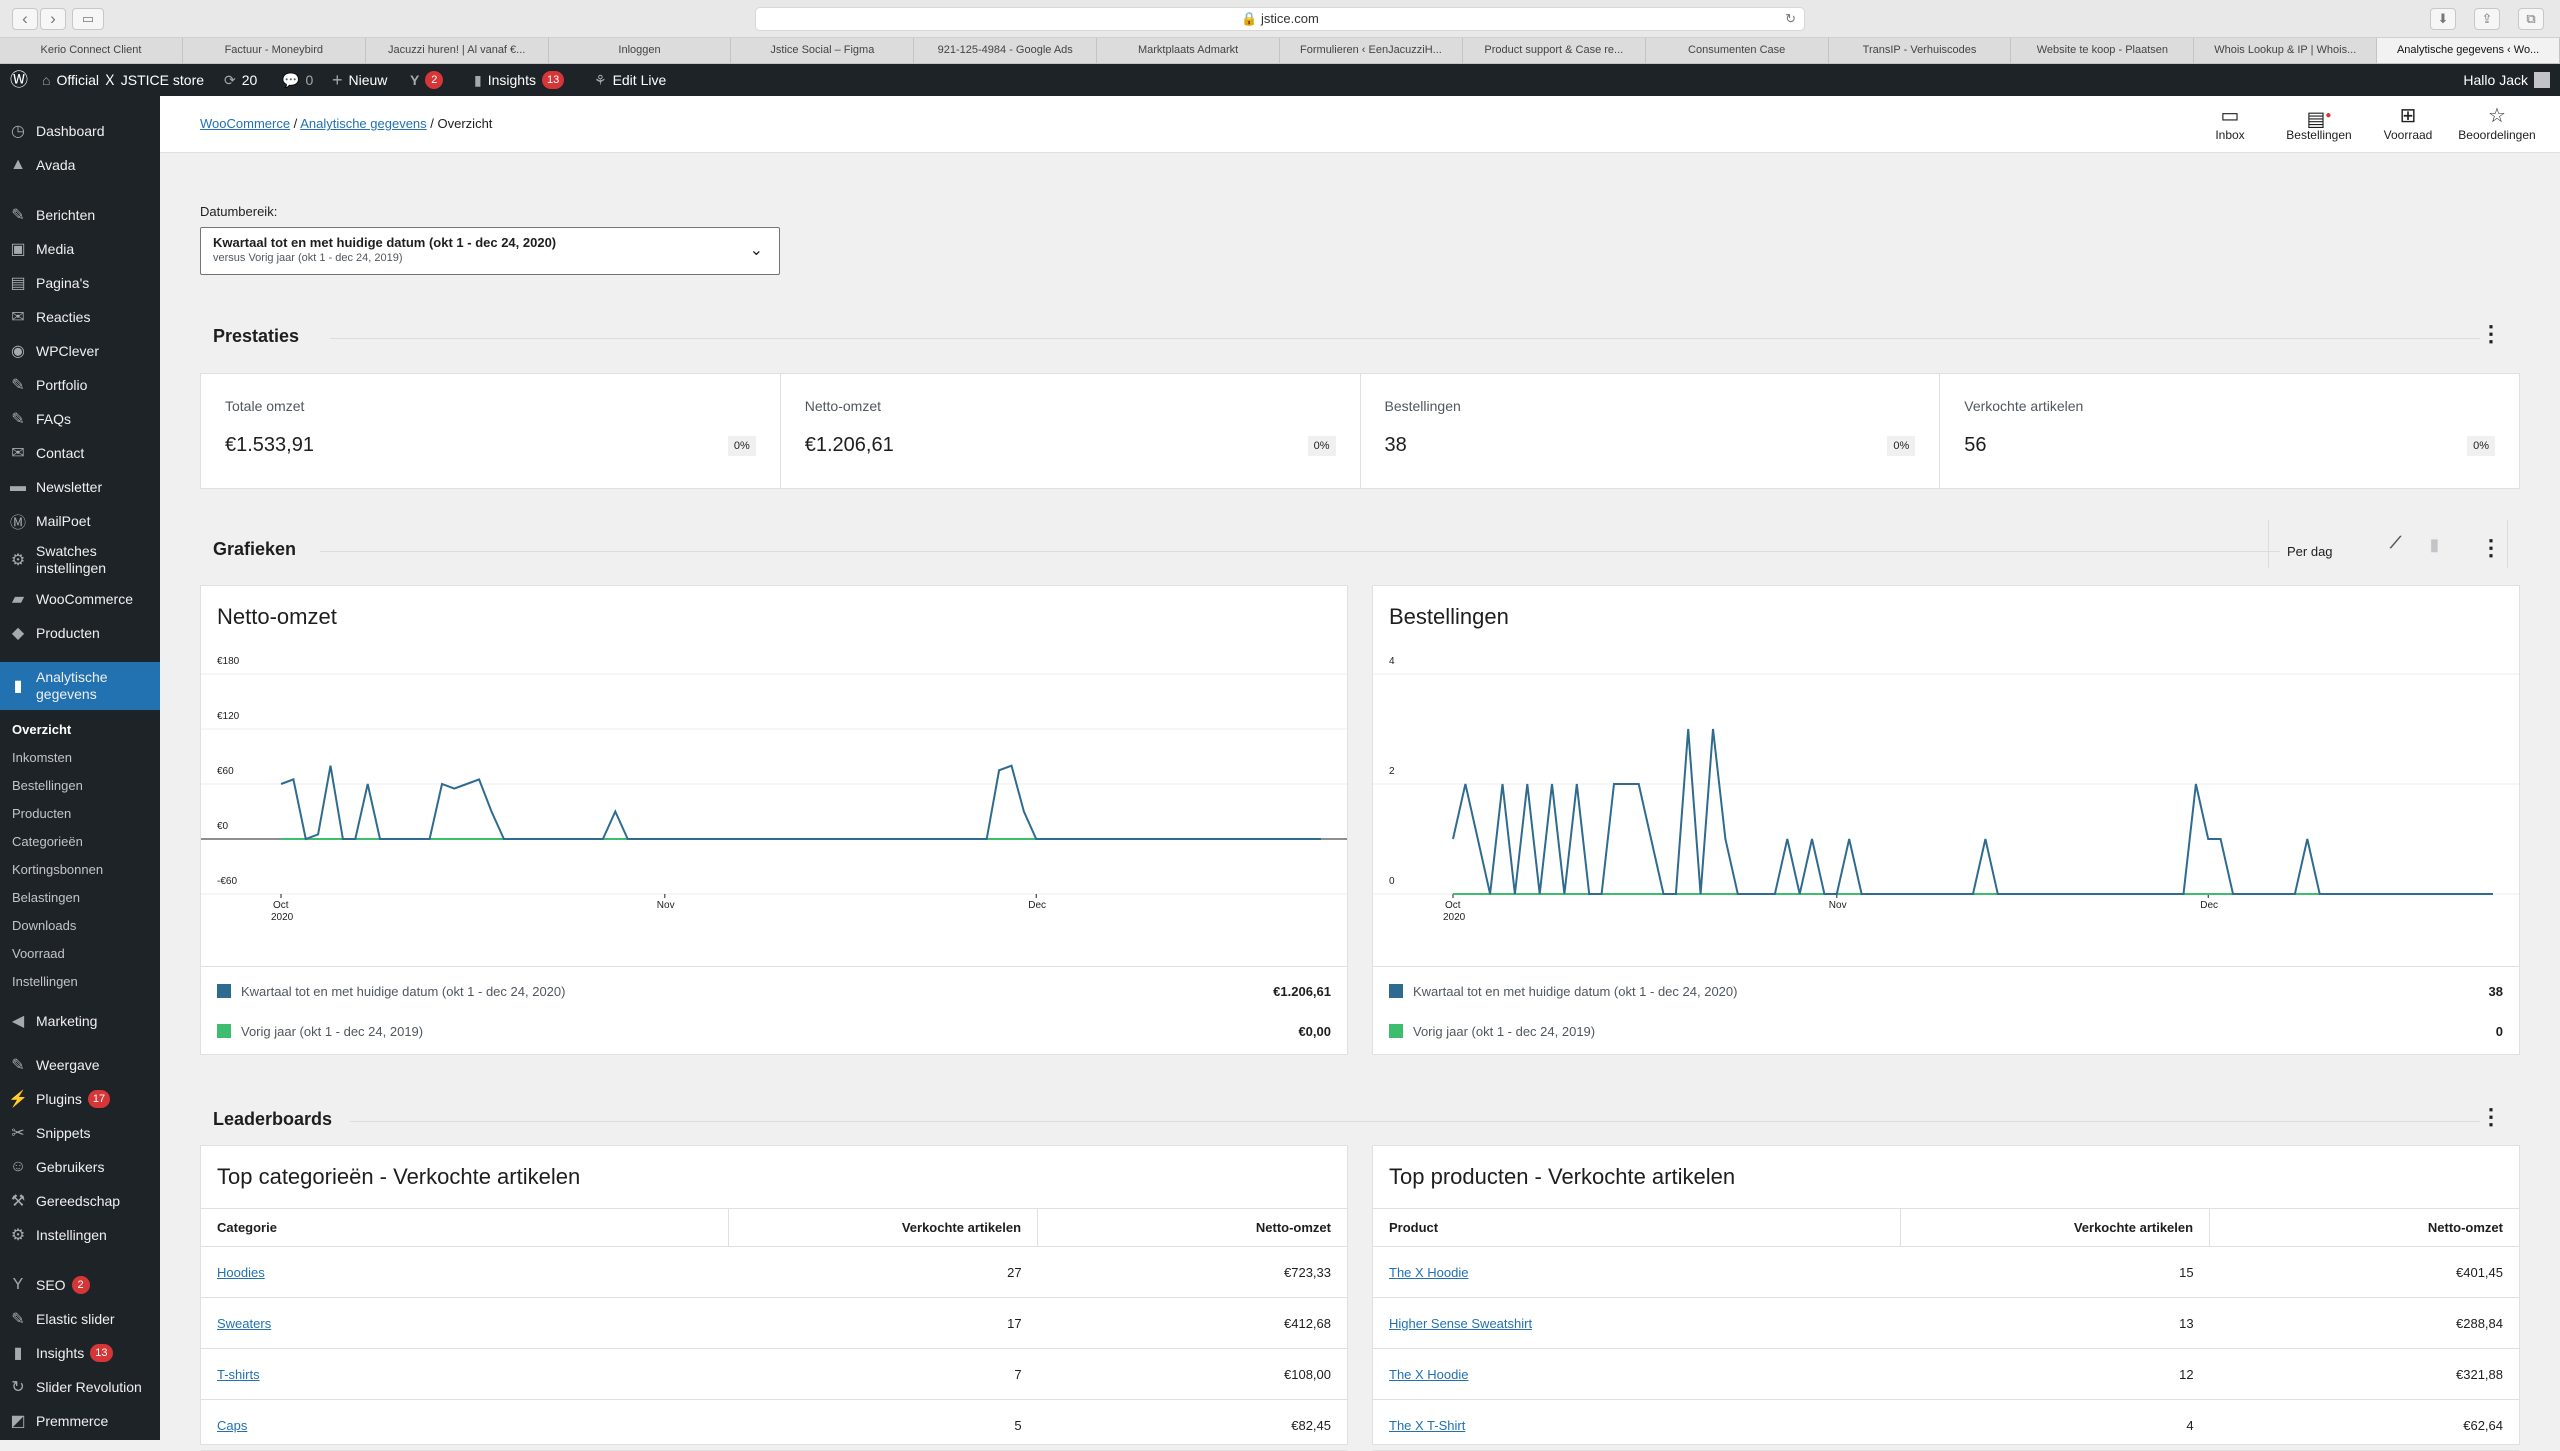 The image size is (2560, 1451). What do you see at coordinates (80, 215) in the screenshot?
I see `sidebar-item-berichten: ✎ Berichten` at bounding box center [80, 215].